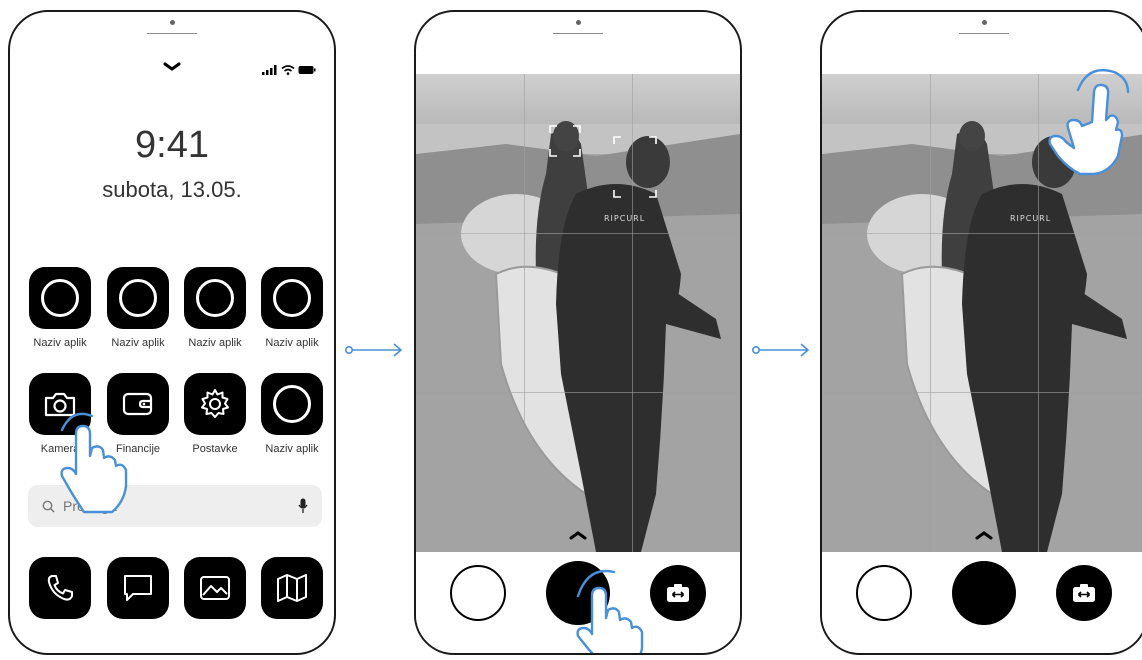 The width and height of the screenshot is (1142, 660). Describe the element at coordinates (215, 403) in the screenshot. I see `gear-icon` at that location.